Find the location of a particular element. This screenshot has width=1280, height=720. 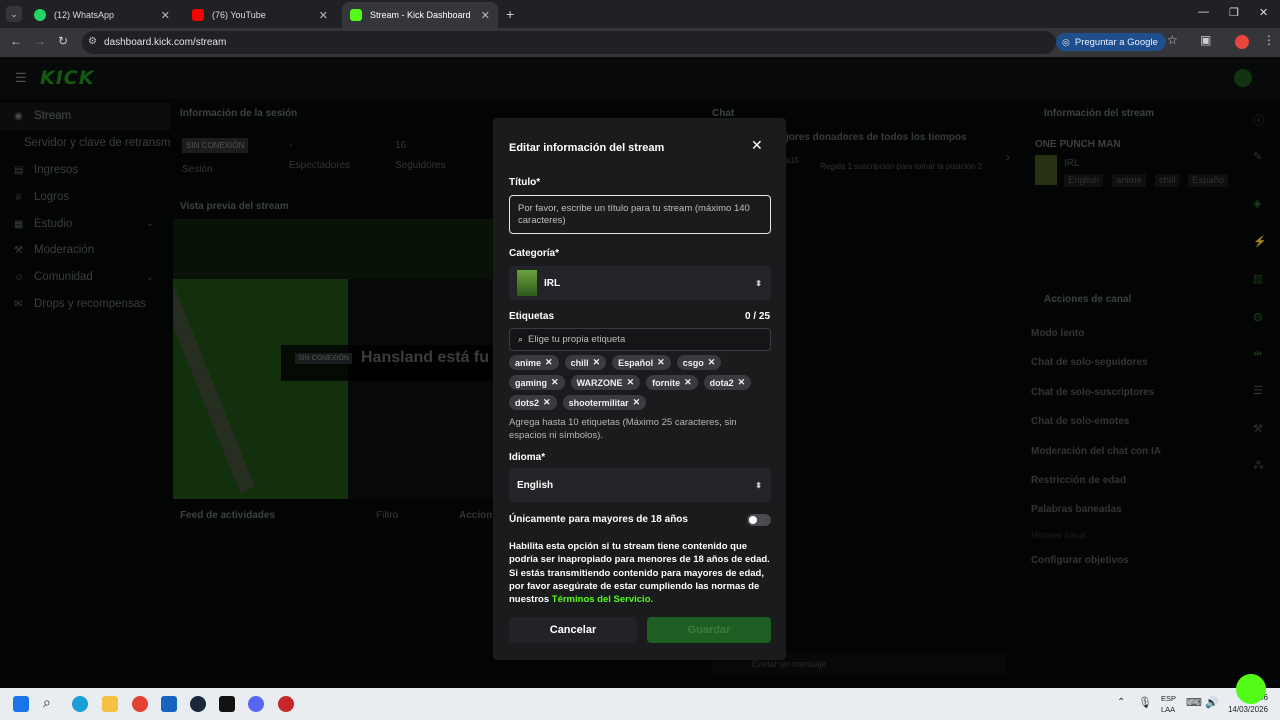

tag-label: anime is located at coordinates (528, 362).